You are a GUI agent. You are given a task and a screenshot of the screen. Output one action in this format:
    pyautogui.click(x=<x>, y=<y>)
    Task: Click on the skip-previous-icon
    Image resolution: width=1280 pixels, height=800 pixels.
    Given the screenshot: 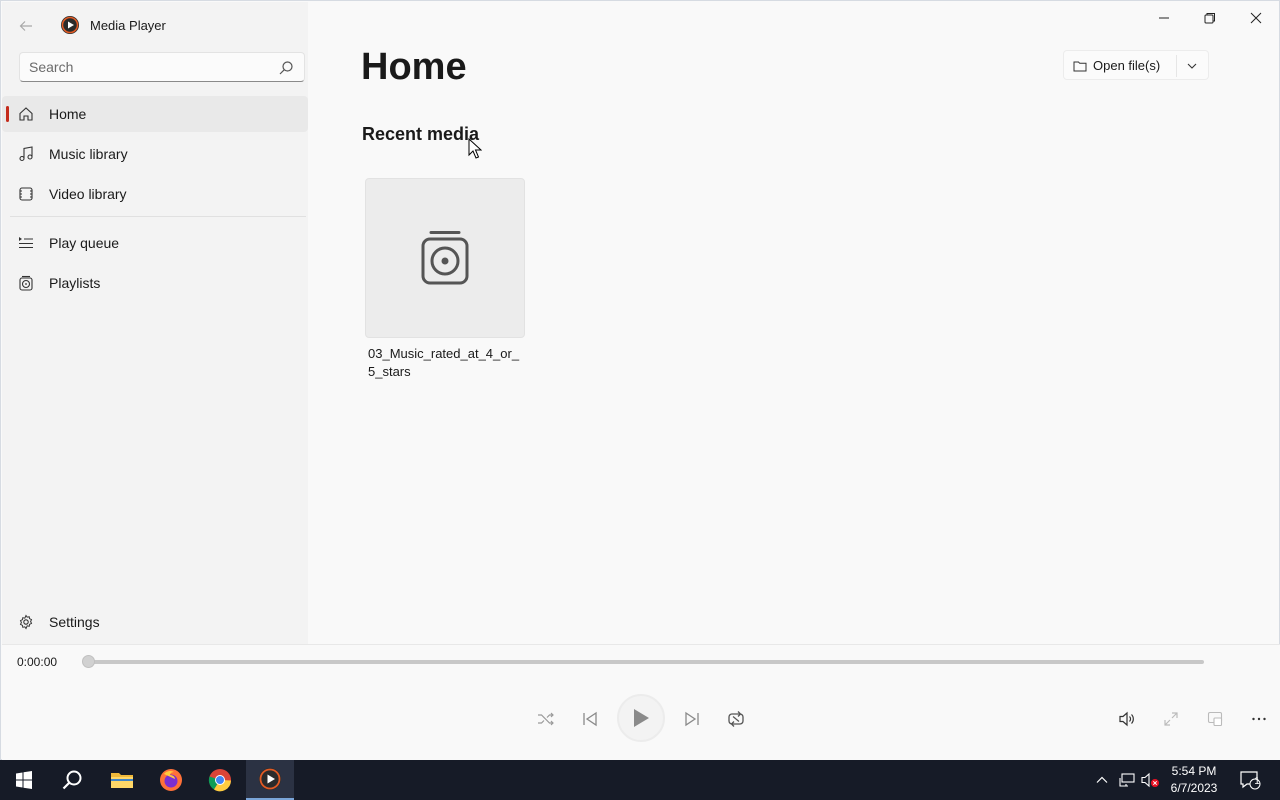 What is the action you would take?
    pyautogui.click(x=590, y=719)
    